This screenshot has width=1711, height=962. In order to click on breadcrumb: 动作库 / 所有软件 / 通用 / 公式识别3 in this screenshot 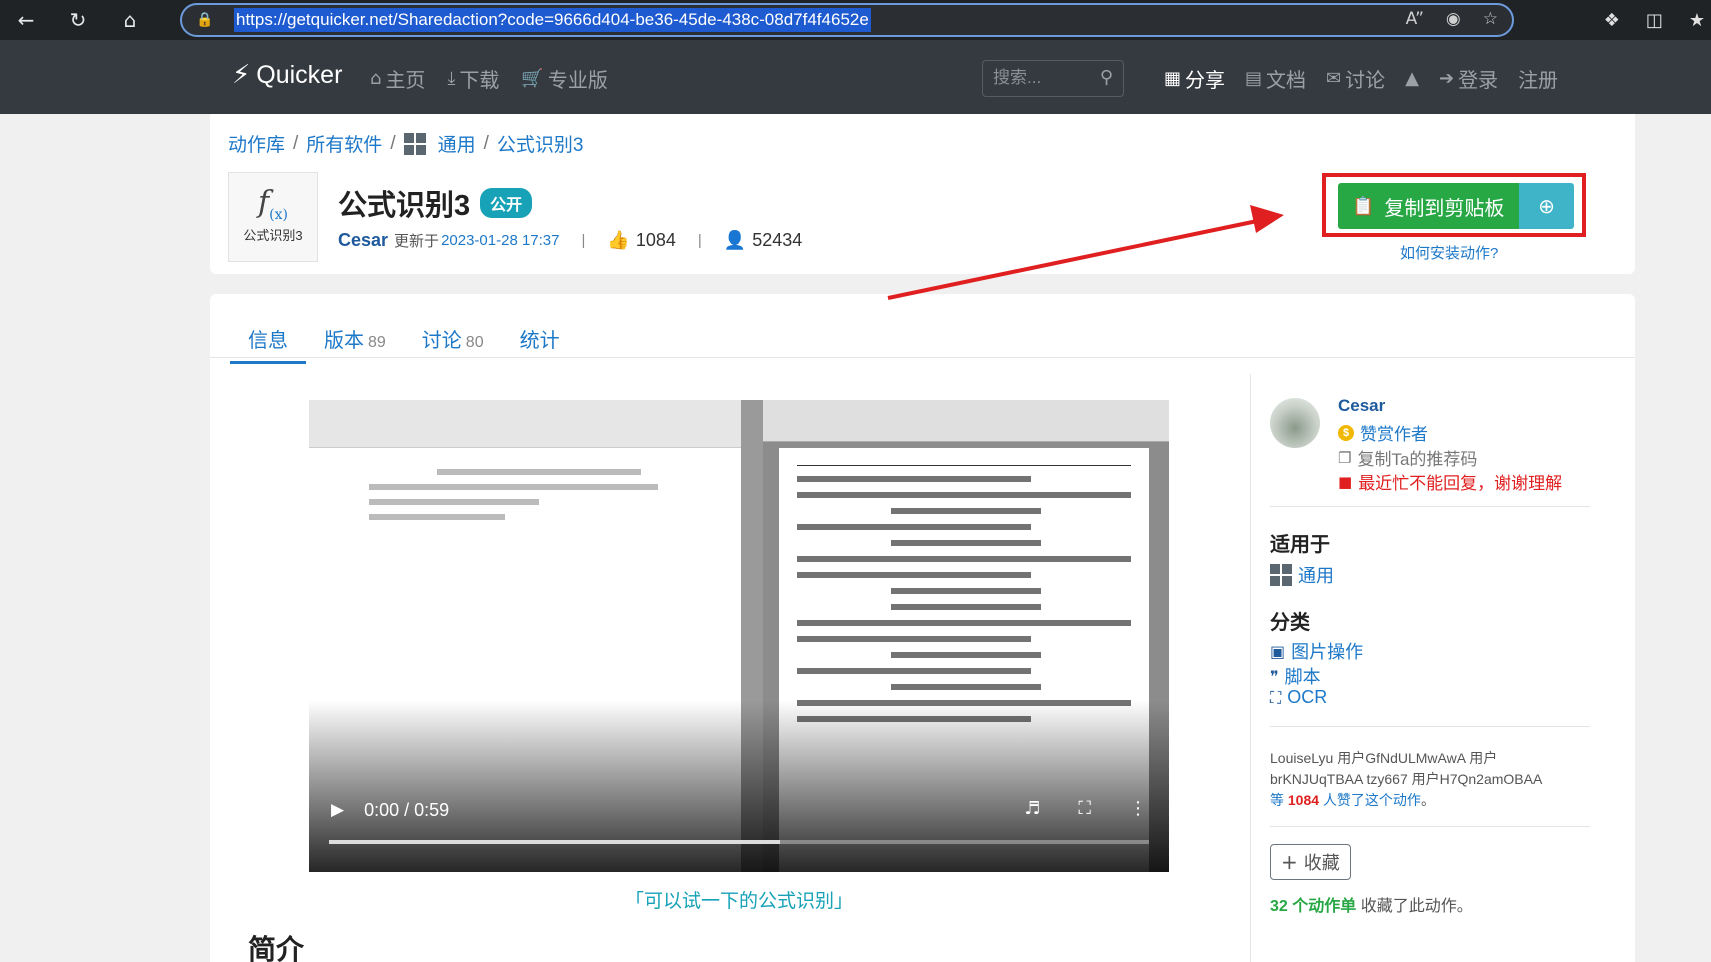, I will do `click(405, 143)`.